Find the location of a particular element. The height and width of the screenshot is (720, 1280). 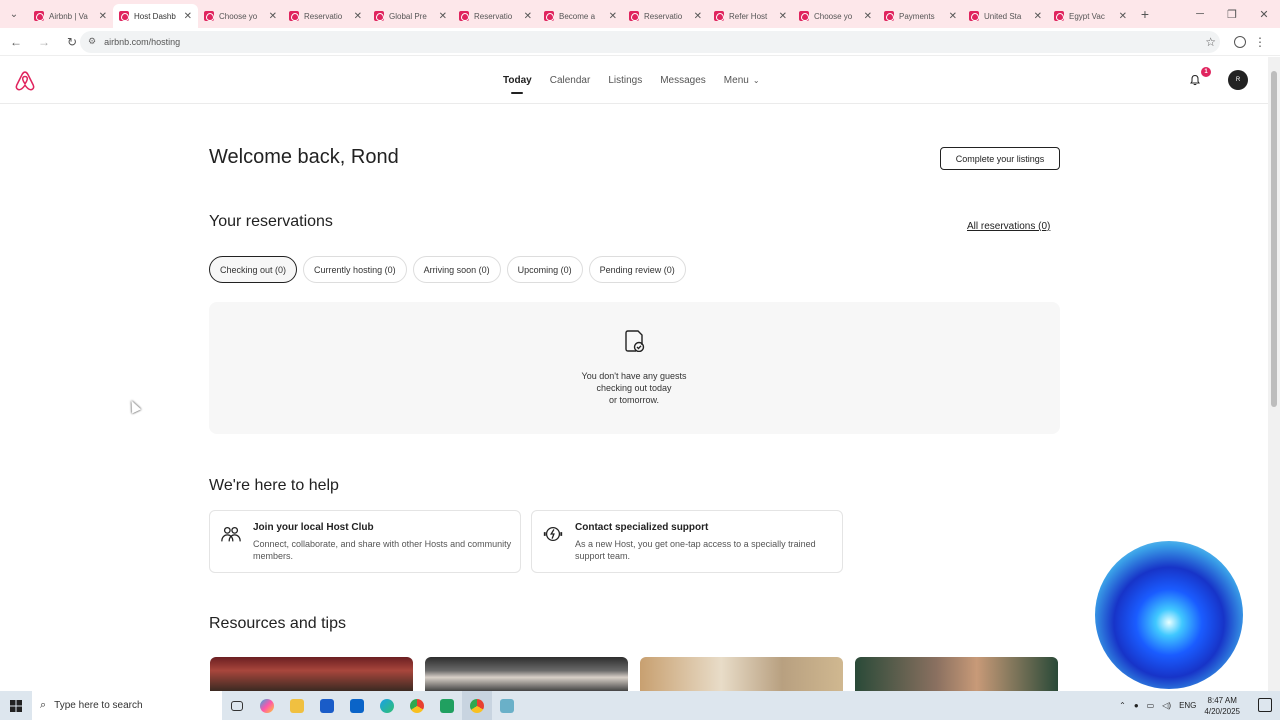

app-window-icon is located at coordinates (507, 705).